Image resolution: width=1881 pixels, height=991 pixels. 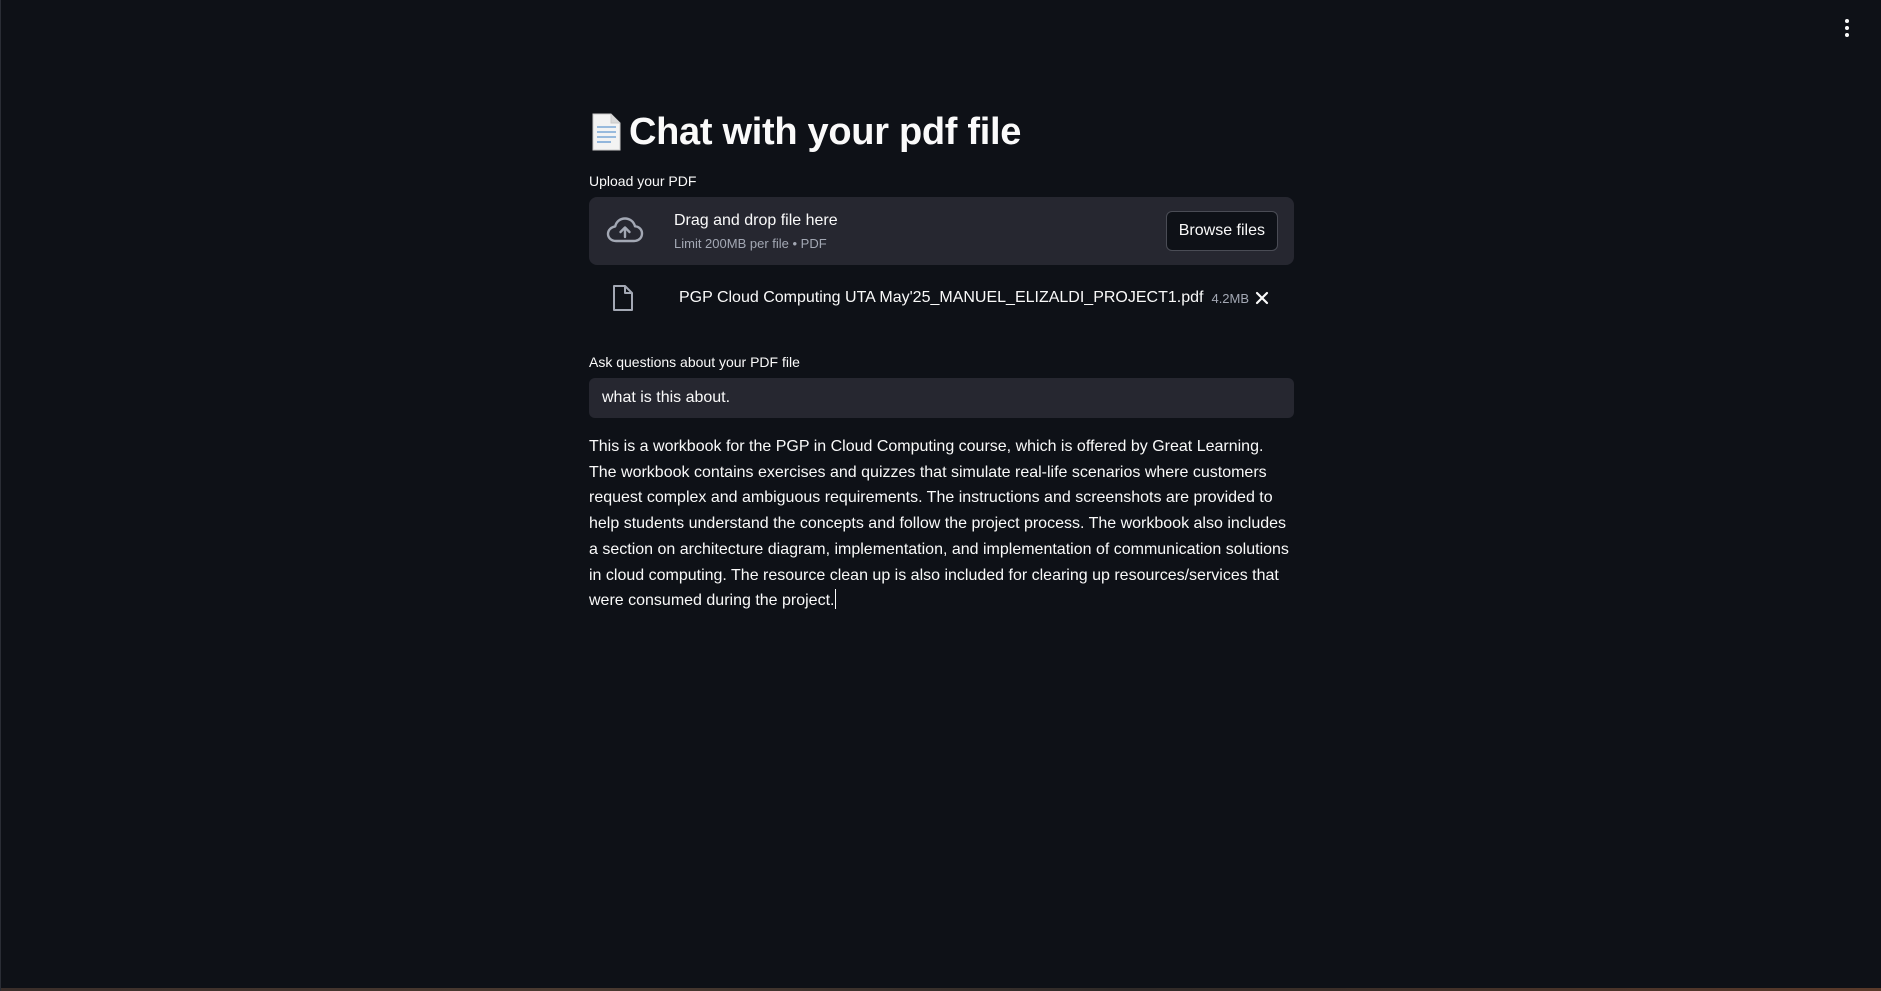 What do you see at coordinates (625, 230) in the screenshot?
I see `cloud-upload-icon` at bounding box center [625, 230].